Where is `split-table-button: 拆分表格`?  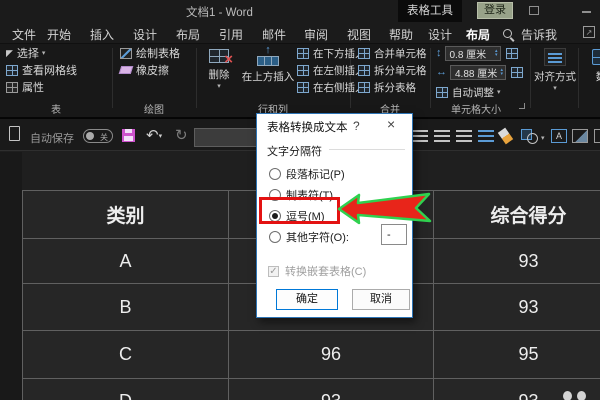 split-table-button: 拆分表格 is located at coordinates (387, 87).